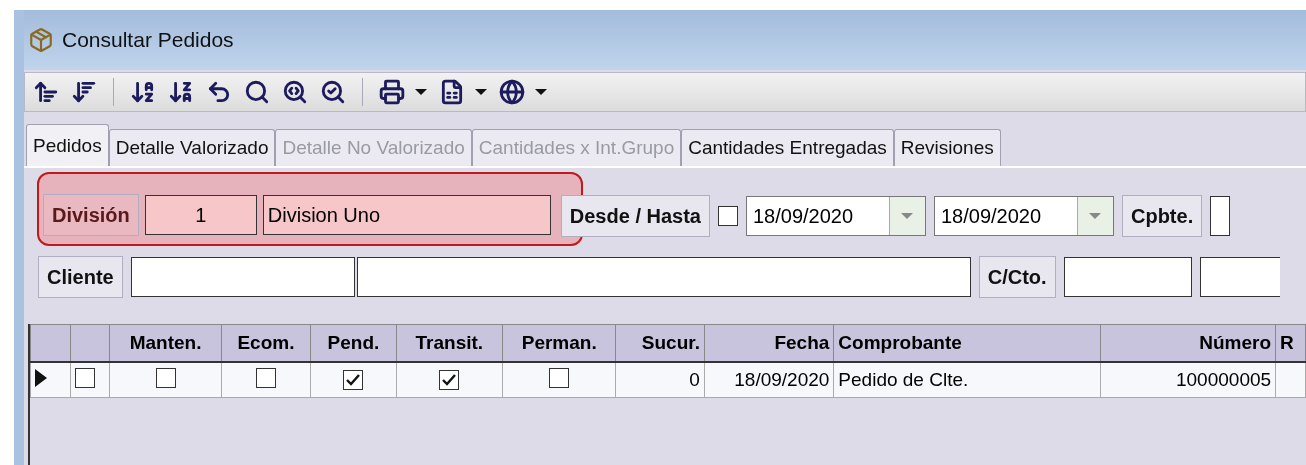 This screenshot has height=465, width=1306. Describe the element at coordinates (660, 380) in the screenshot. I see `table-cell: 0` at that location.